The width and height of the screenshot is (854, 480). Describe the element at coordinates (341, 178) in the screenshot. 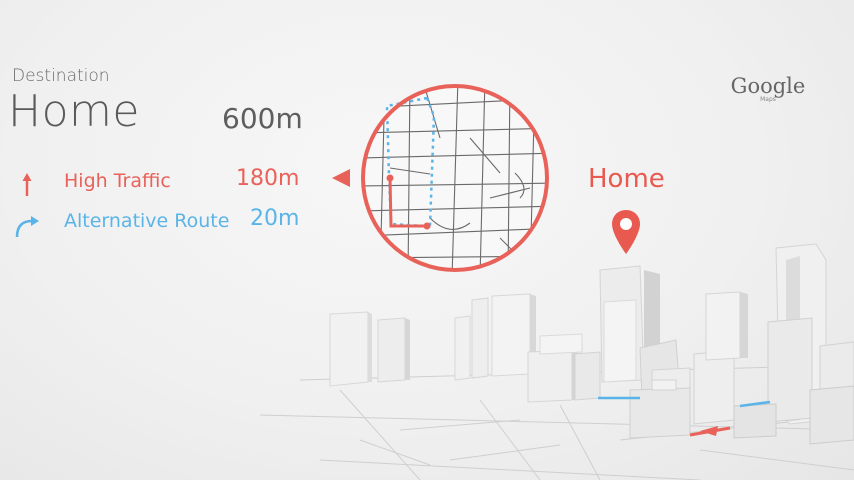

I see `callout-pointer` at that location.